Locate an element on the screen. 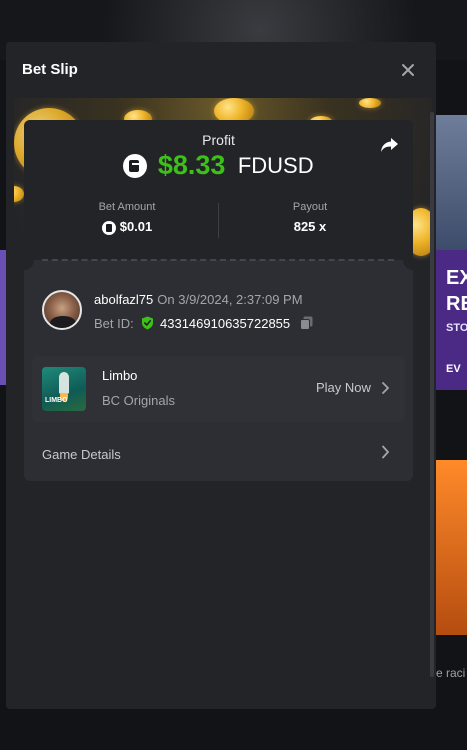  close-button is located at coordinates (408, 70).